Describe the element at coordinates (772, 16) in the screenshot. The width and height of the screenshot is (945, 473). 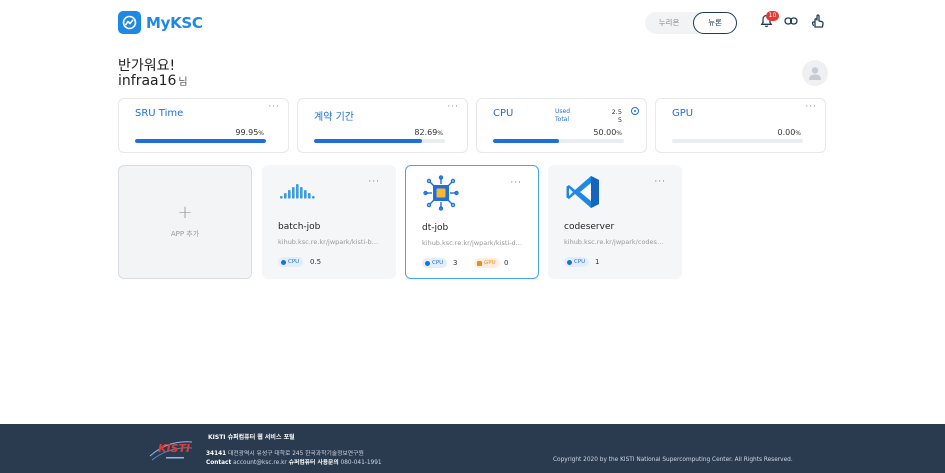
I see `notification-badge: 10` at that location.